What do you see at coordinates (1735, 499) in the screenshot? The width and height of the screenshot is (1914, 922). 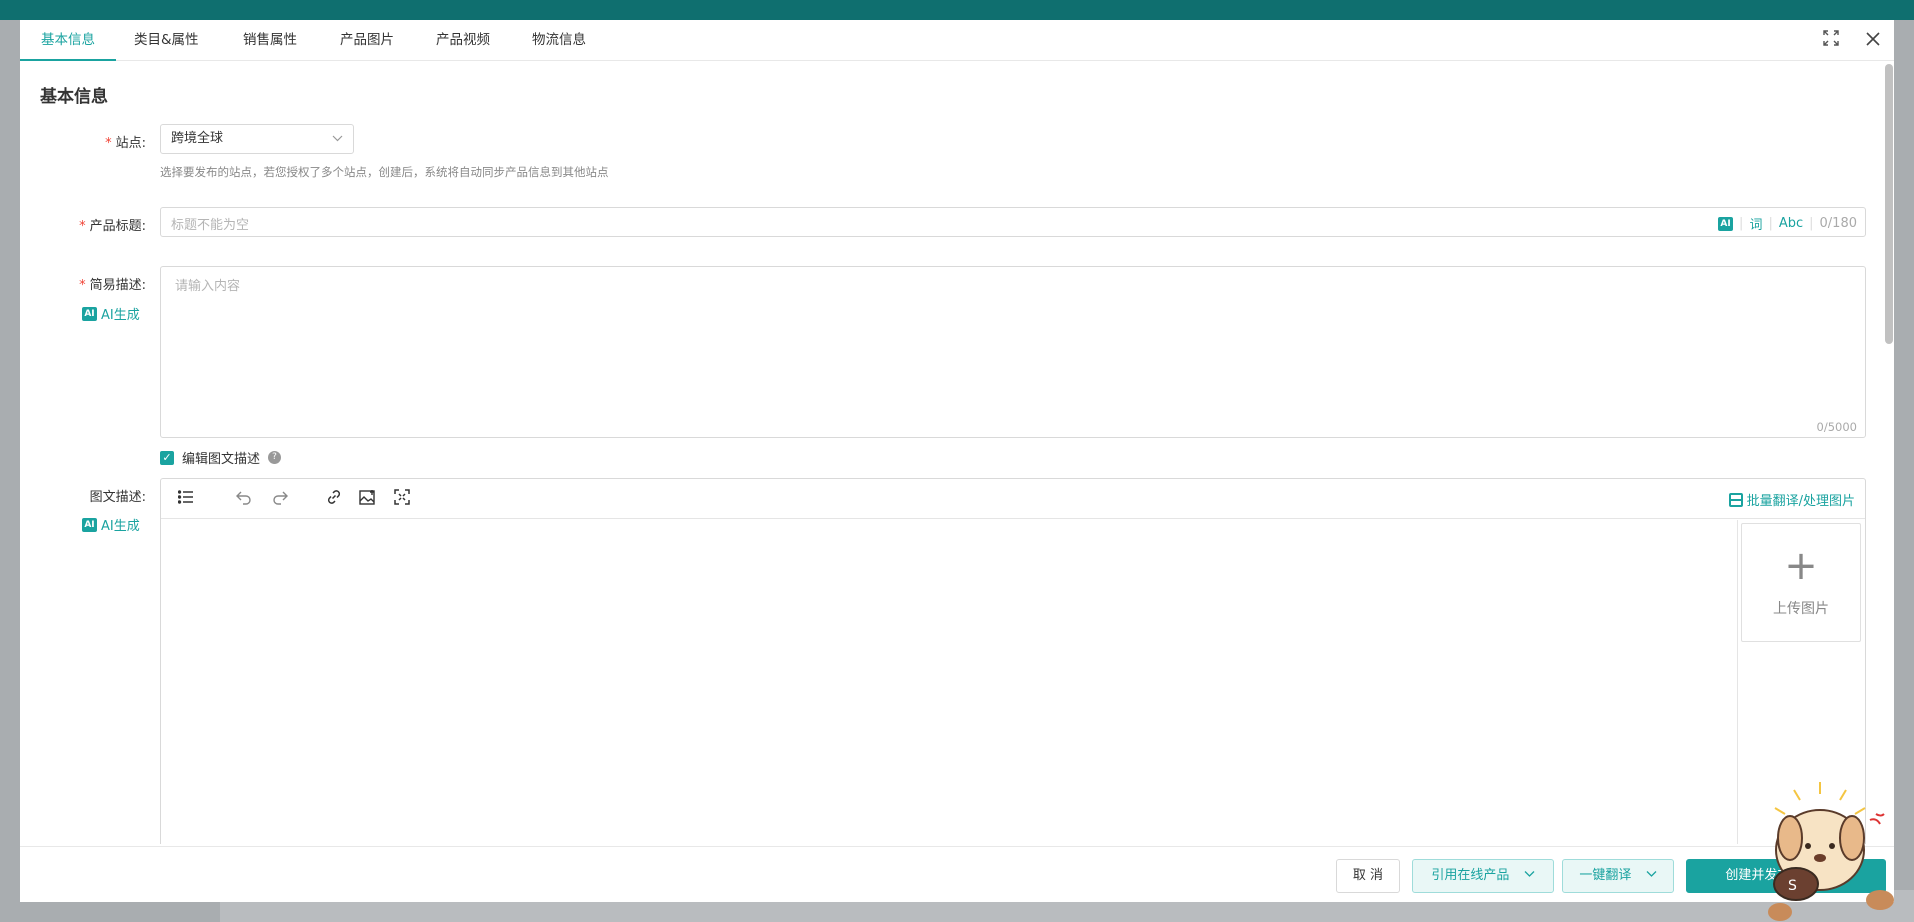 I see `batch-icon` at bounding box center [1735, 499].